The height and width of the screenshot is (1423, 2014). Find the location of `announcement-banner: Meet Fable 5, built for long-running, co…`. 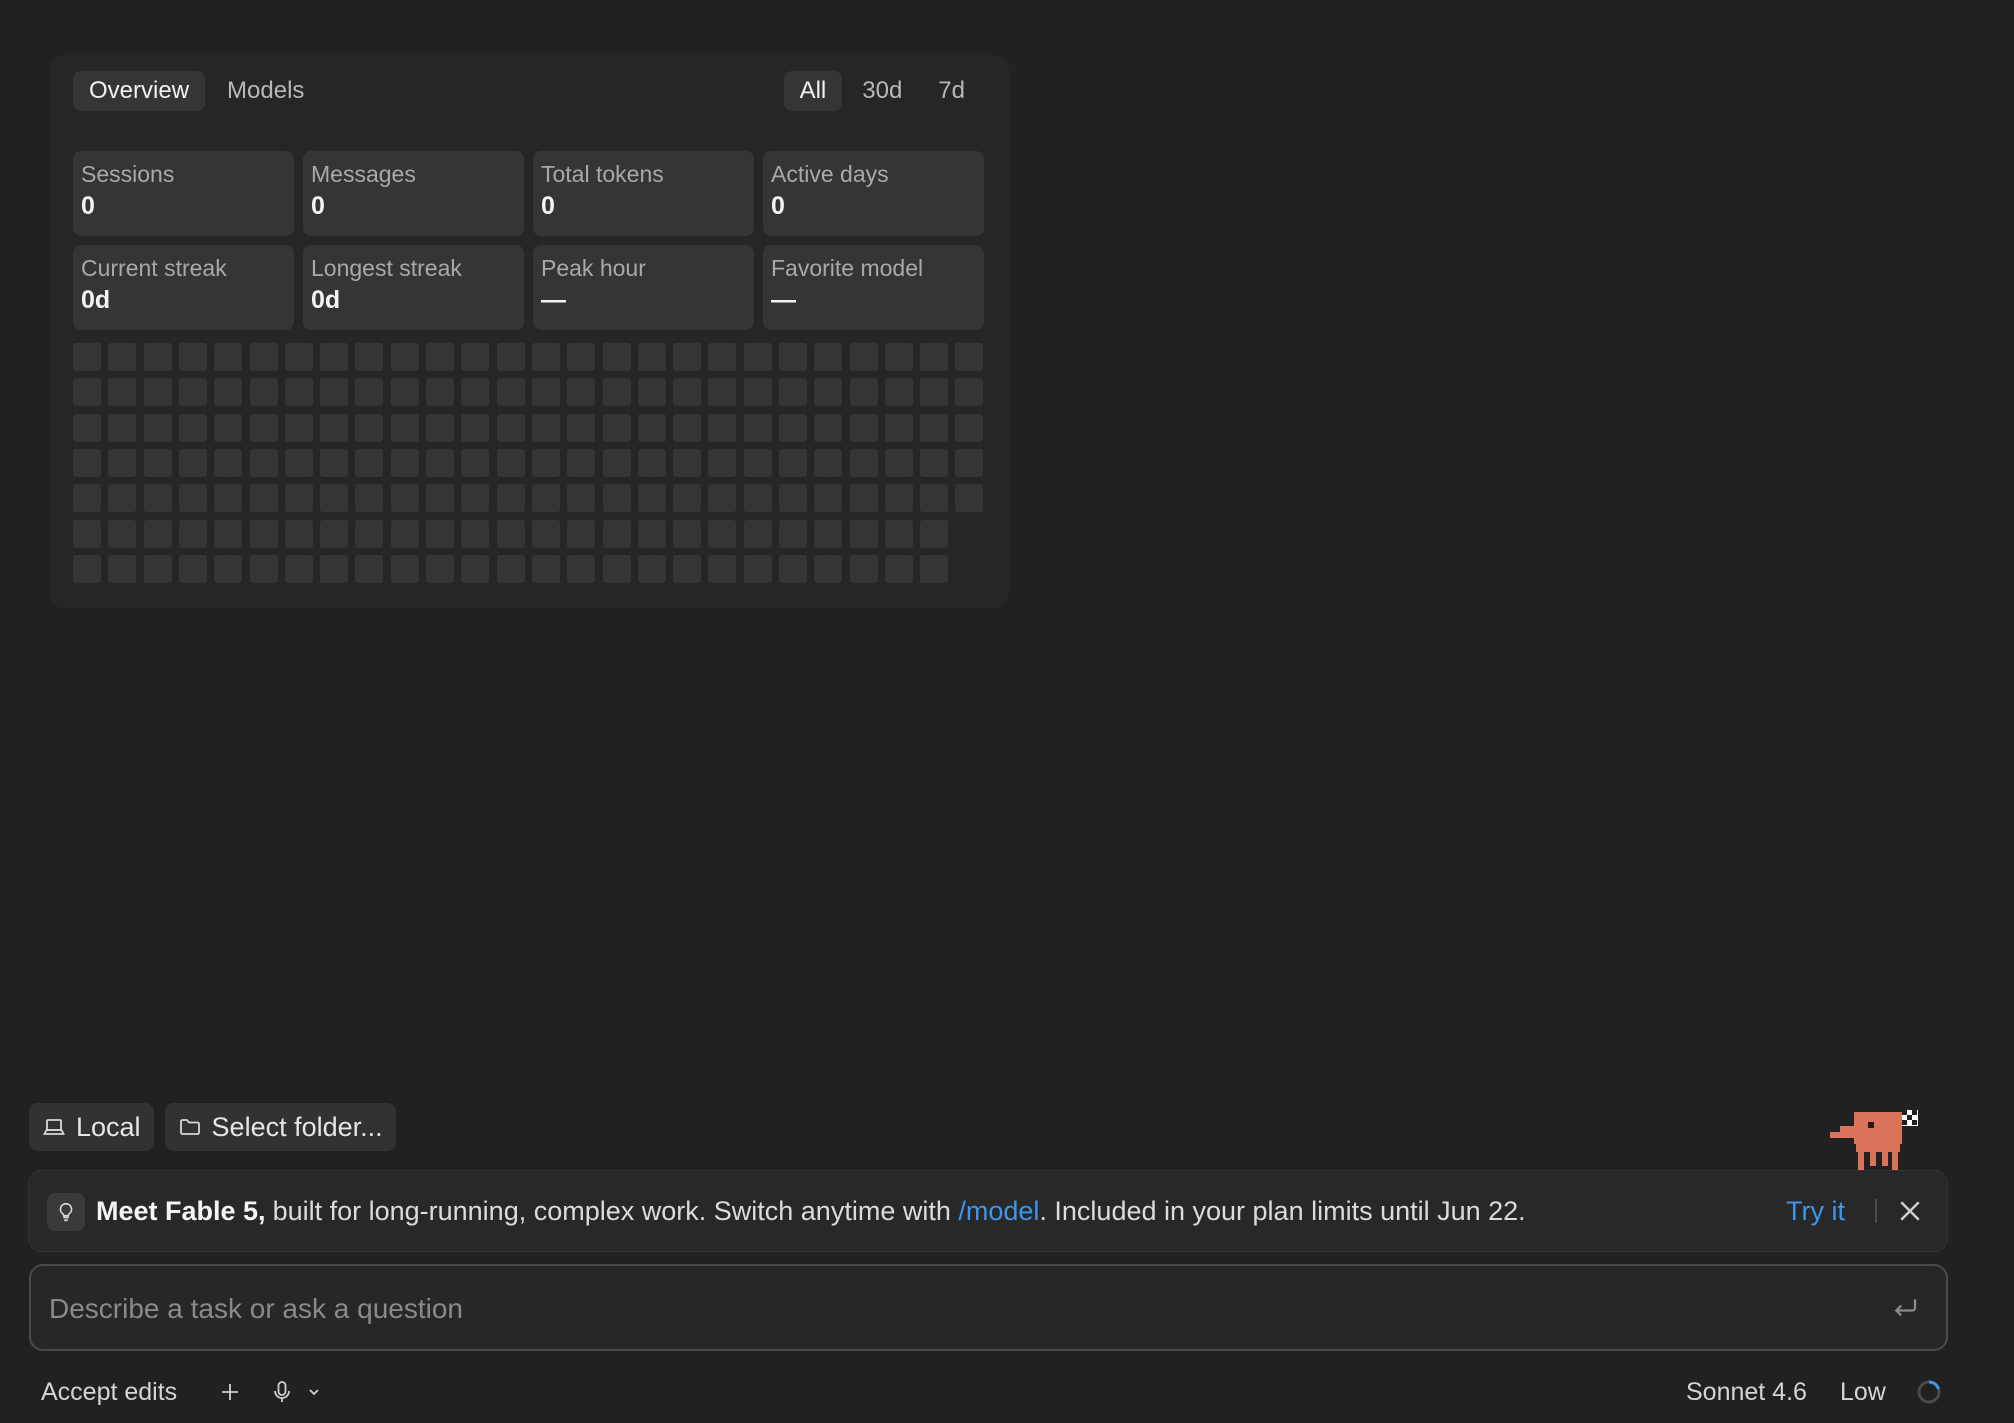

announcement-banner: Meet Fable 5, built for long-running, co… is located at coordinates (988, 1211).